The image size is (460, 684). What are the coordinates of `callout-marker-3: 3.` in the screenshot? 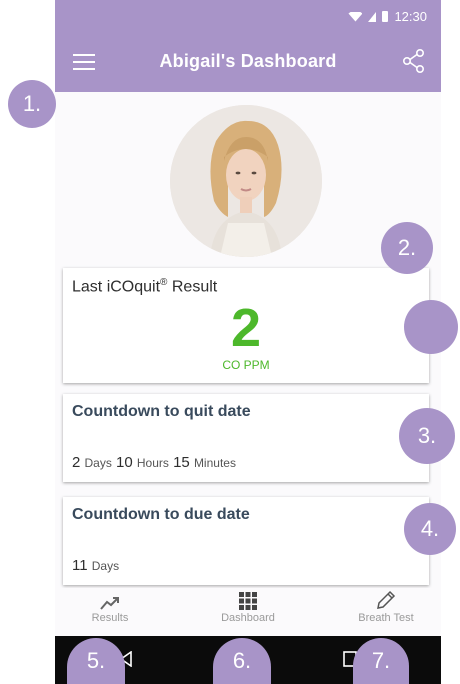 It's located at (427, 436).